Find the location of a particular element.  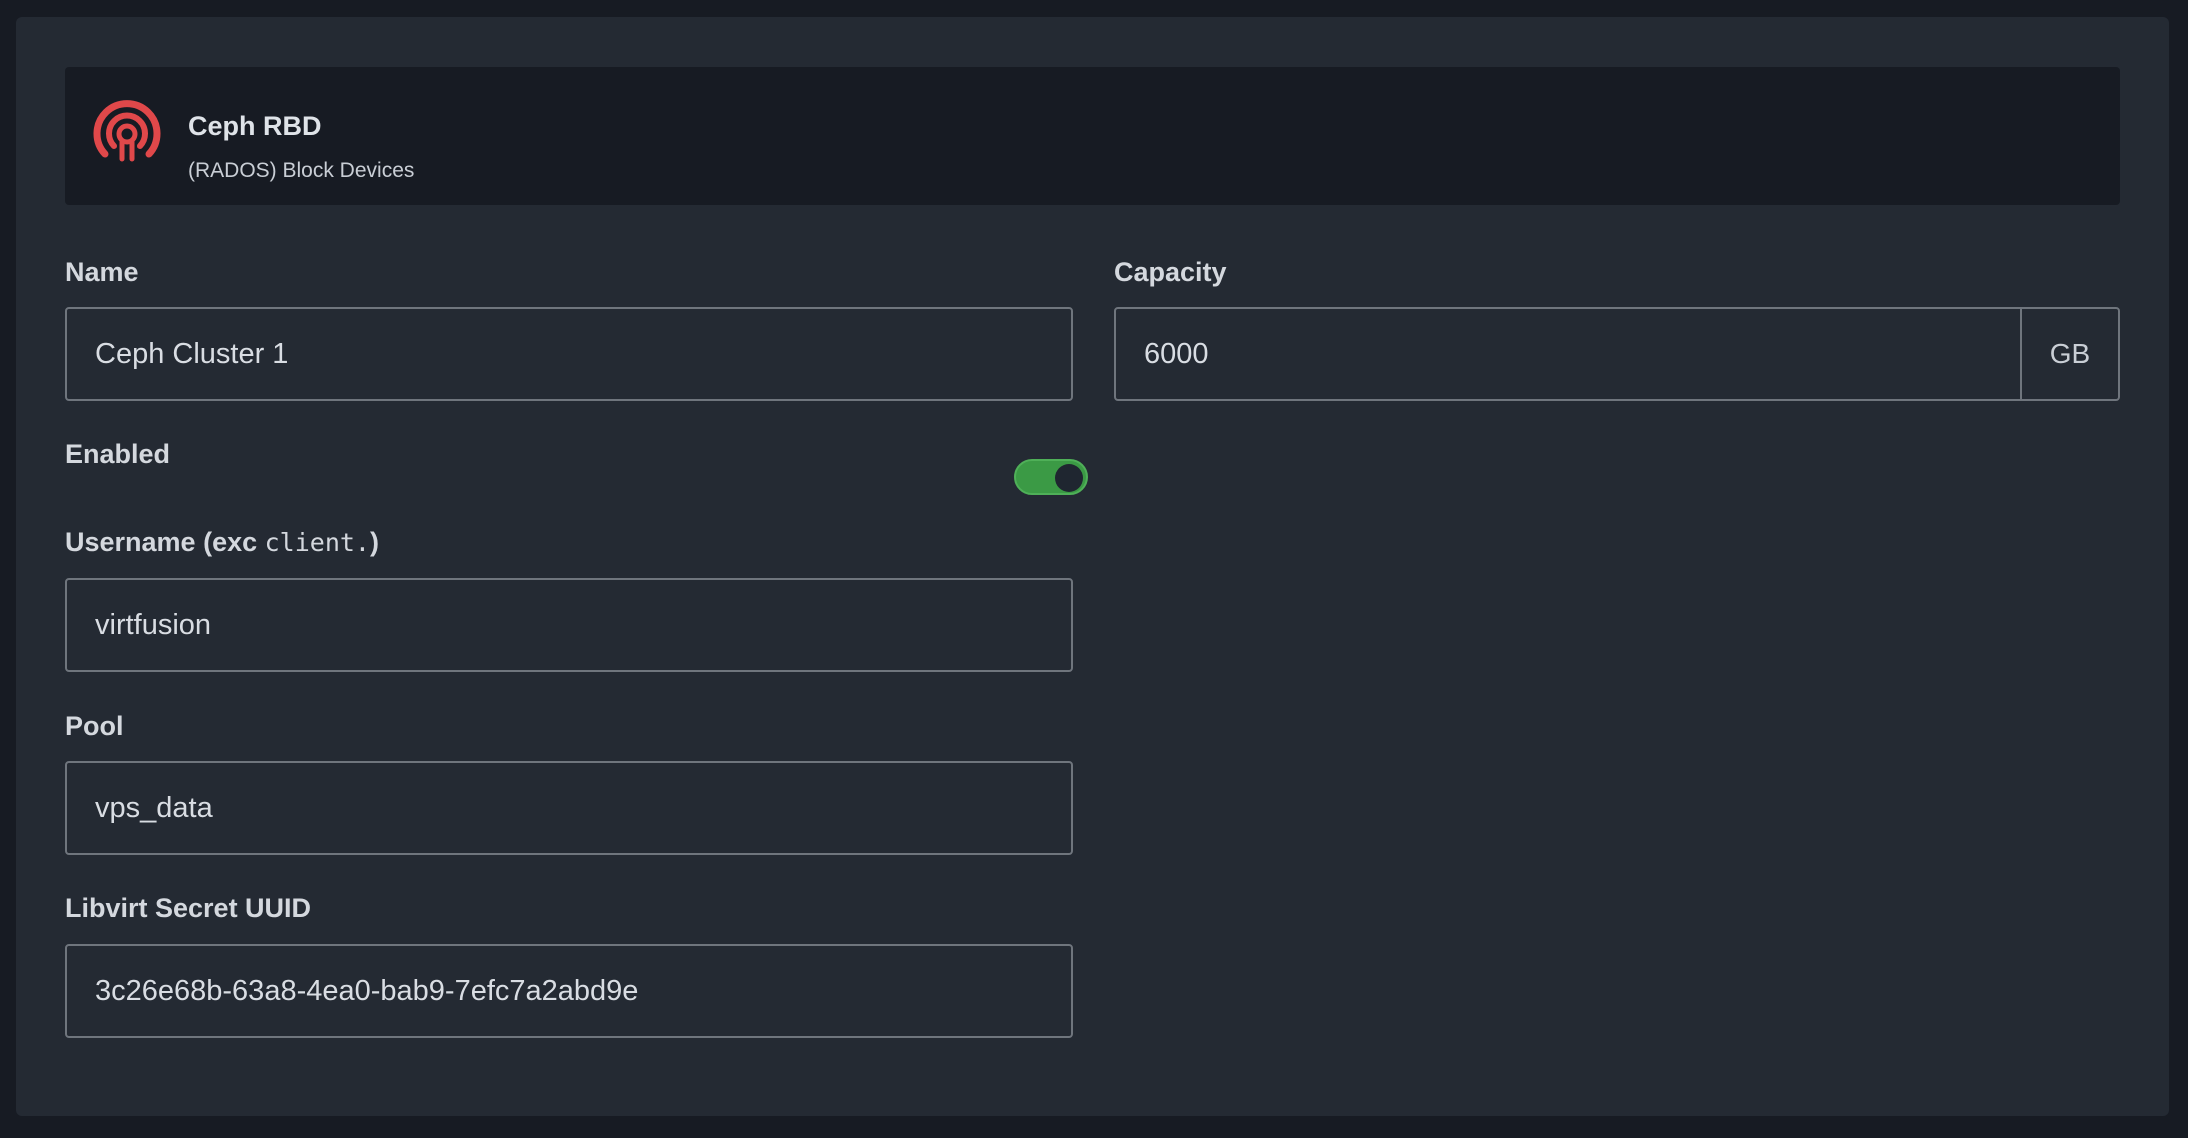

username-label-code: client. is located at coordinates (317, 542).